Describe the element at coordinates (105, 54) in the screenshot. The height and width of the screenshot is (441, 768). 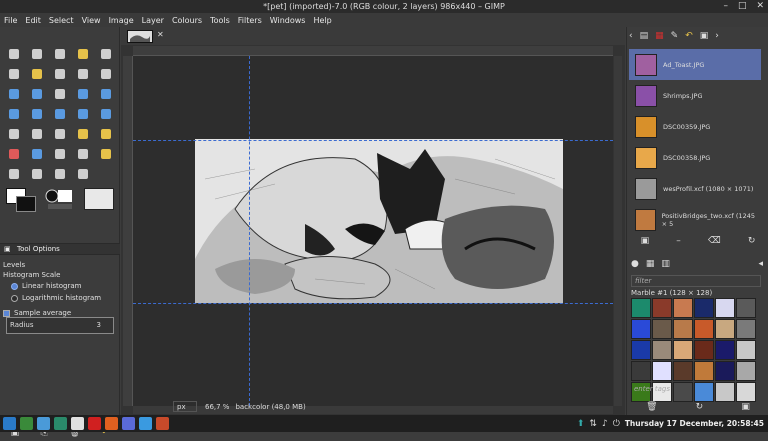
I see `zoom-icon` at that location.